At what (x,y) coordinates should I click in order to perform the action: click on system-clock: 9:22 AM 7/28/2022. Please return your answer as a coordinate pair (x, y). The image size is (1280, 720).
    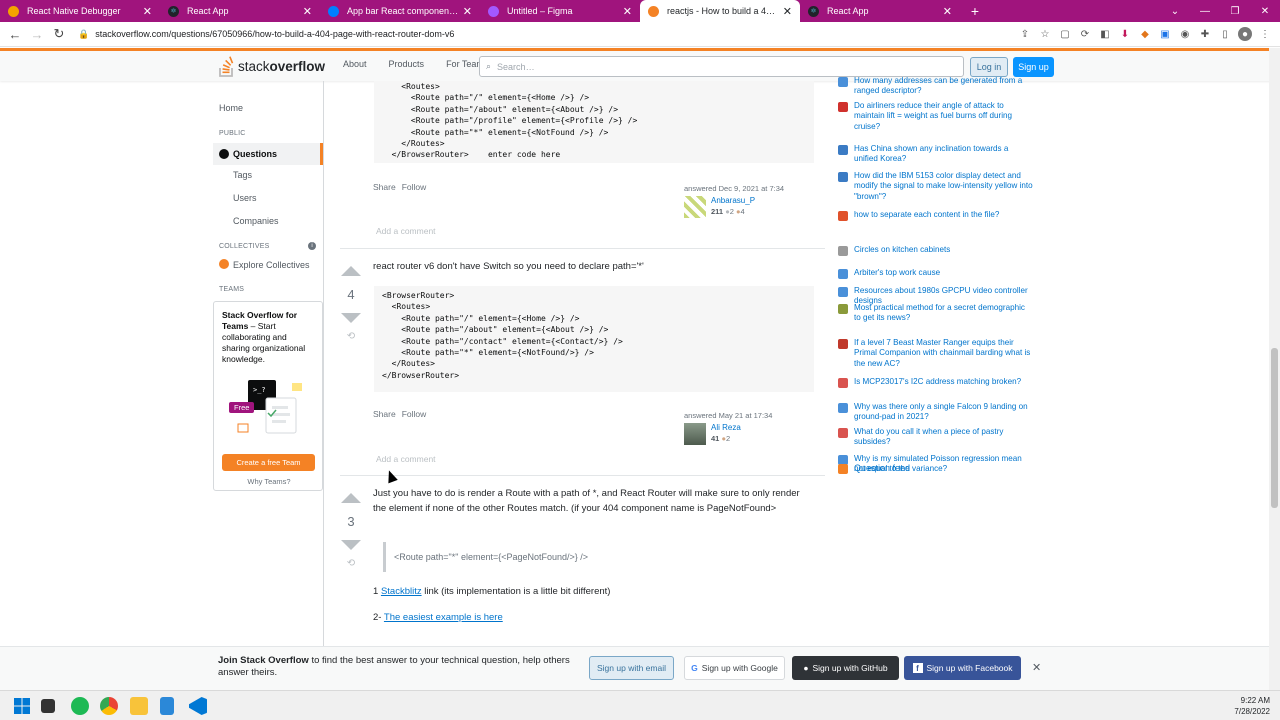
    Looking at the image, I should click on (1252, 706).